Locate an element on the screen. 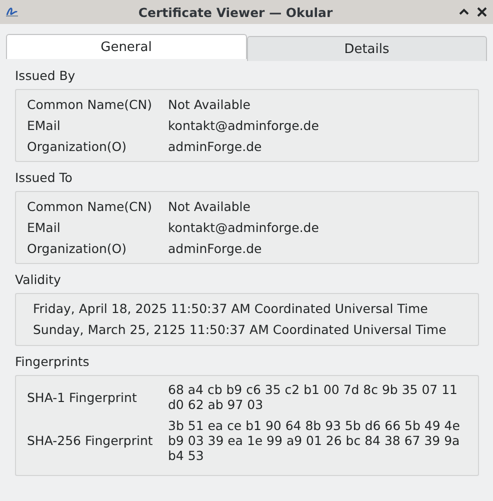 The width and height of the screenshot is (493, 501). close-button is located at coordinates (482, 12).